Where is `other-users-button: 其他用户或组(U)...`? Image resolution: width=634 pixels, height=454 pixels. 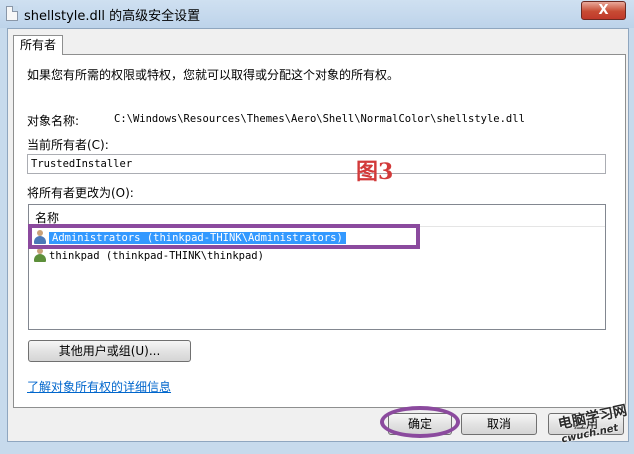
other-users-button: 其他用户或组(U)... is located at coordinates (109, 351).